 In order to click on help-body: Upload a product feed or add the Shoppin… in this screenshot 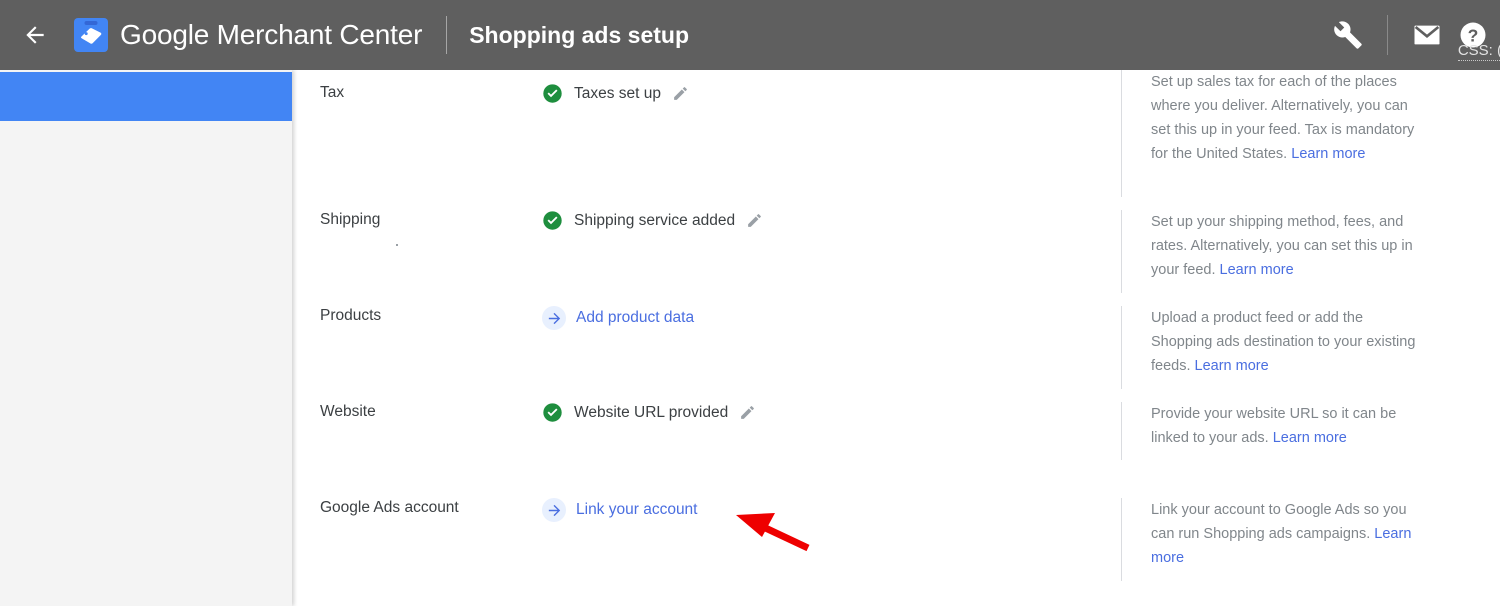, I will do `click(1283, 342)`.